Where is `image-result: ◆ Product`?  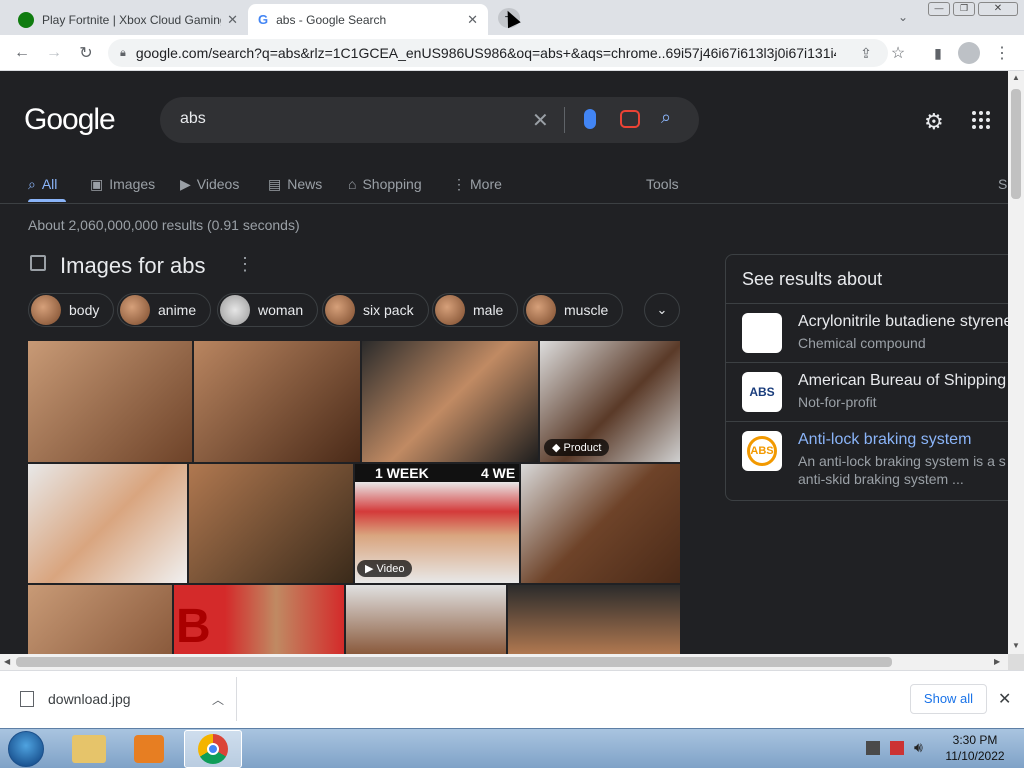 image-result: ◆ Product is located at coordinates (610, 401).